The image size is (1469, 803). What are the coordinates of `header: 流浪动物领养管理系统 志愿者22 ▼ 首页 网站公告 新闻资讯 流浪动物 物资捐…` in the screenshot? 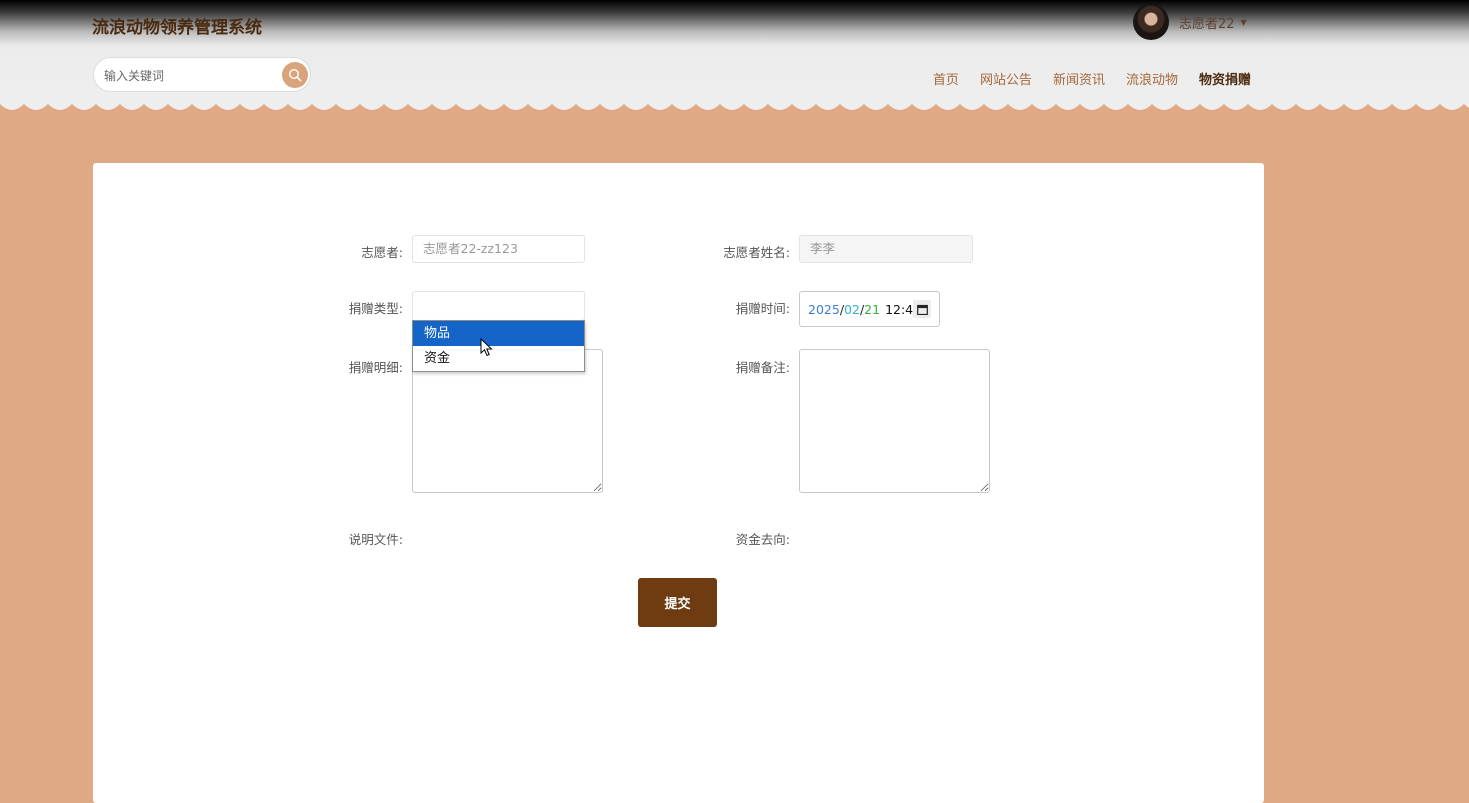 It's located at (734, 52).